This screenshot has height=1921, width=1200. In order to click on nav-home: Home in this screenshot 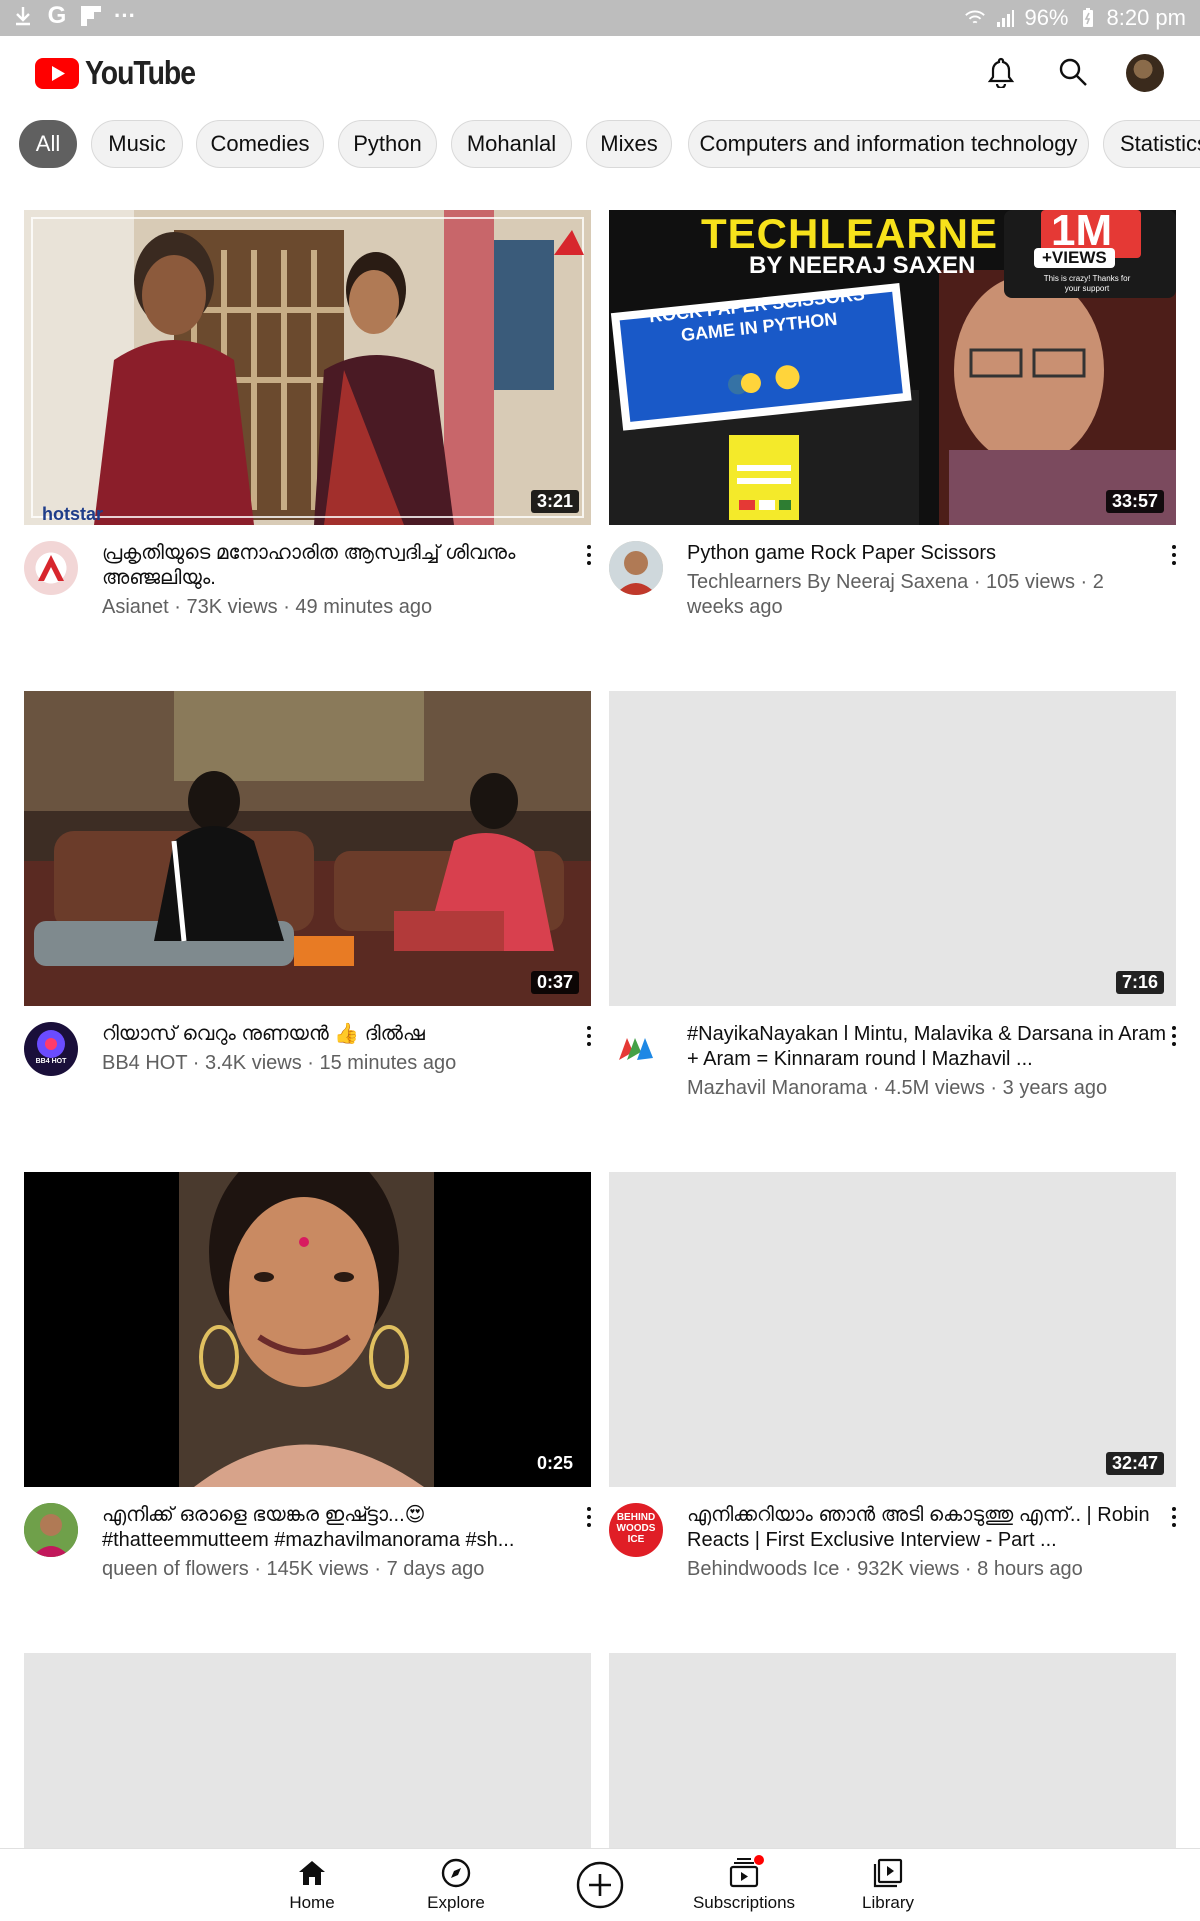, I will do `click(312, 1887)`.